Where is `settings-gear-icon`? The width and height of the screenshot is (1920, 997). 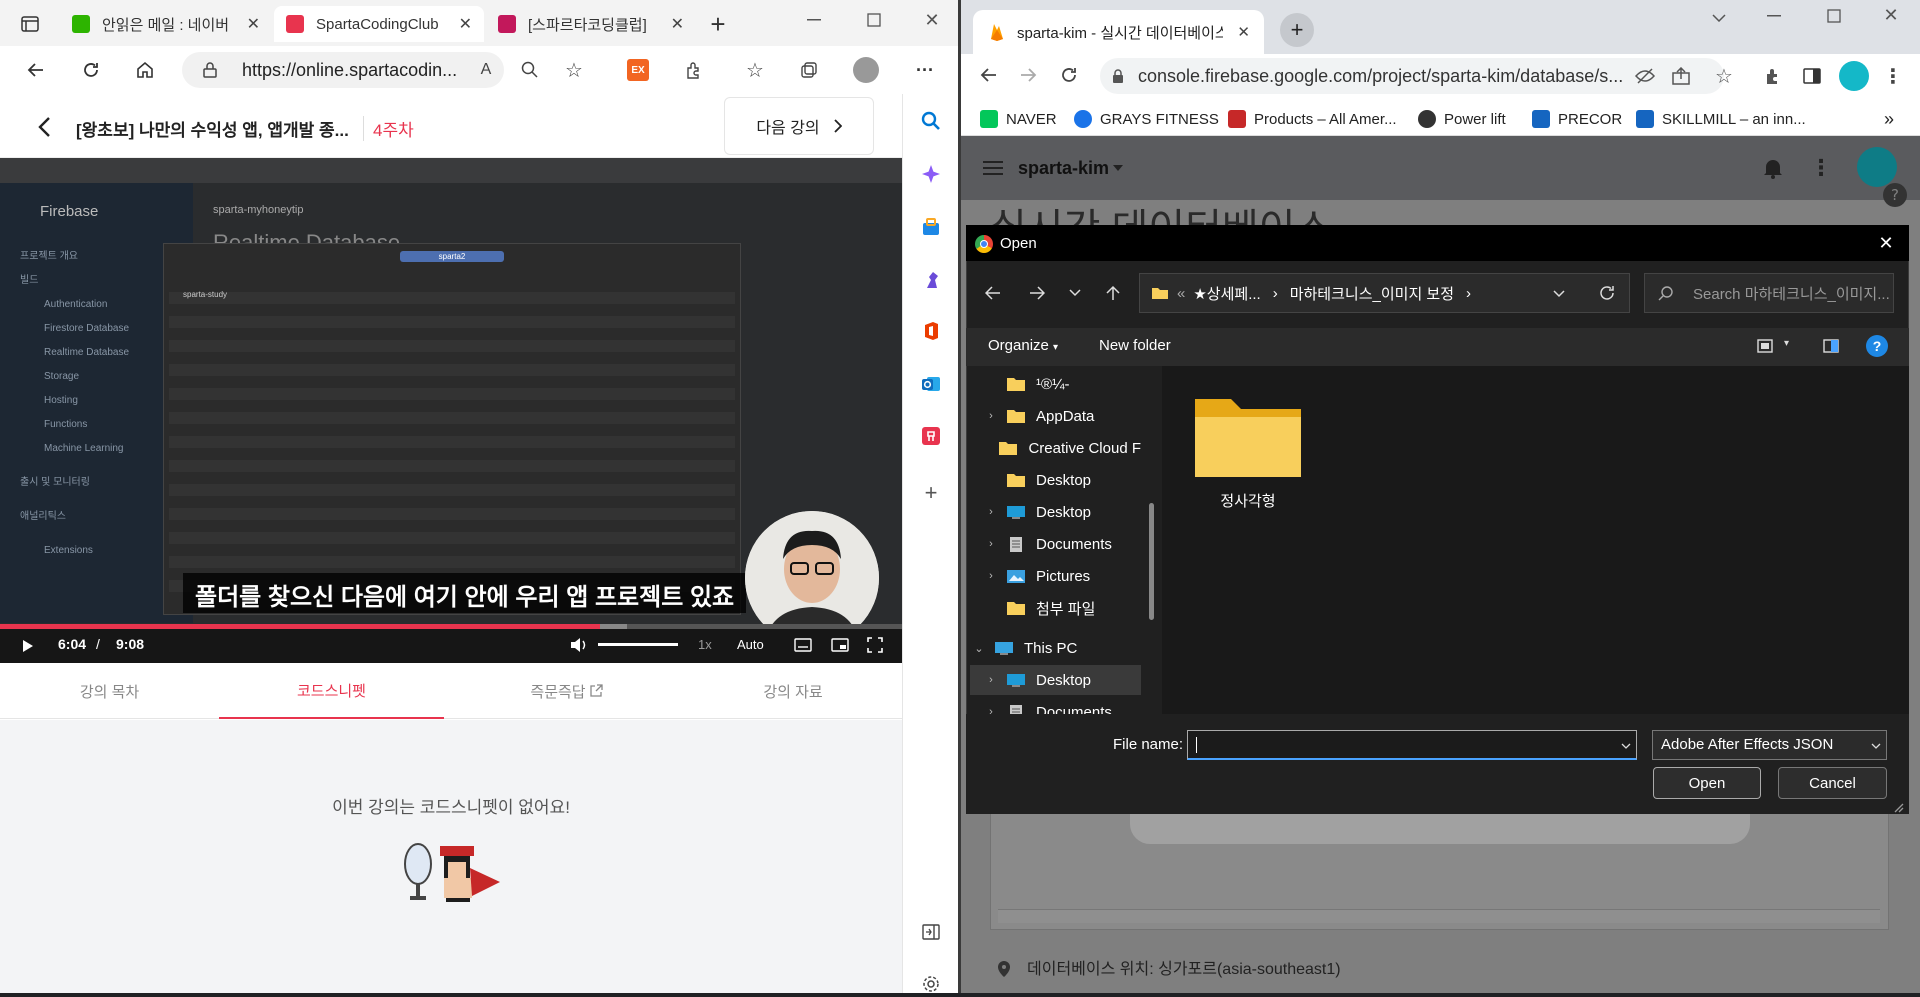
settings-gear-icon is located at coordinates (931, 984).